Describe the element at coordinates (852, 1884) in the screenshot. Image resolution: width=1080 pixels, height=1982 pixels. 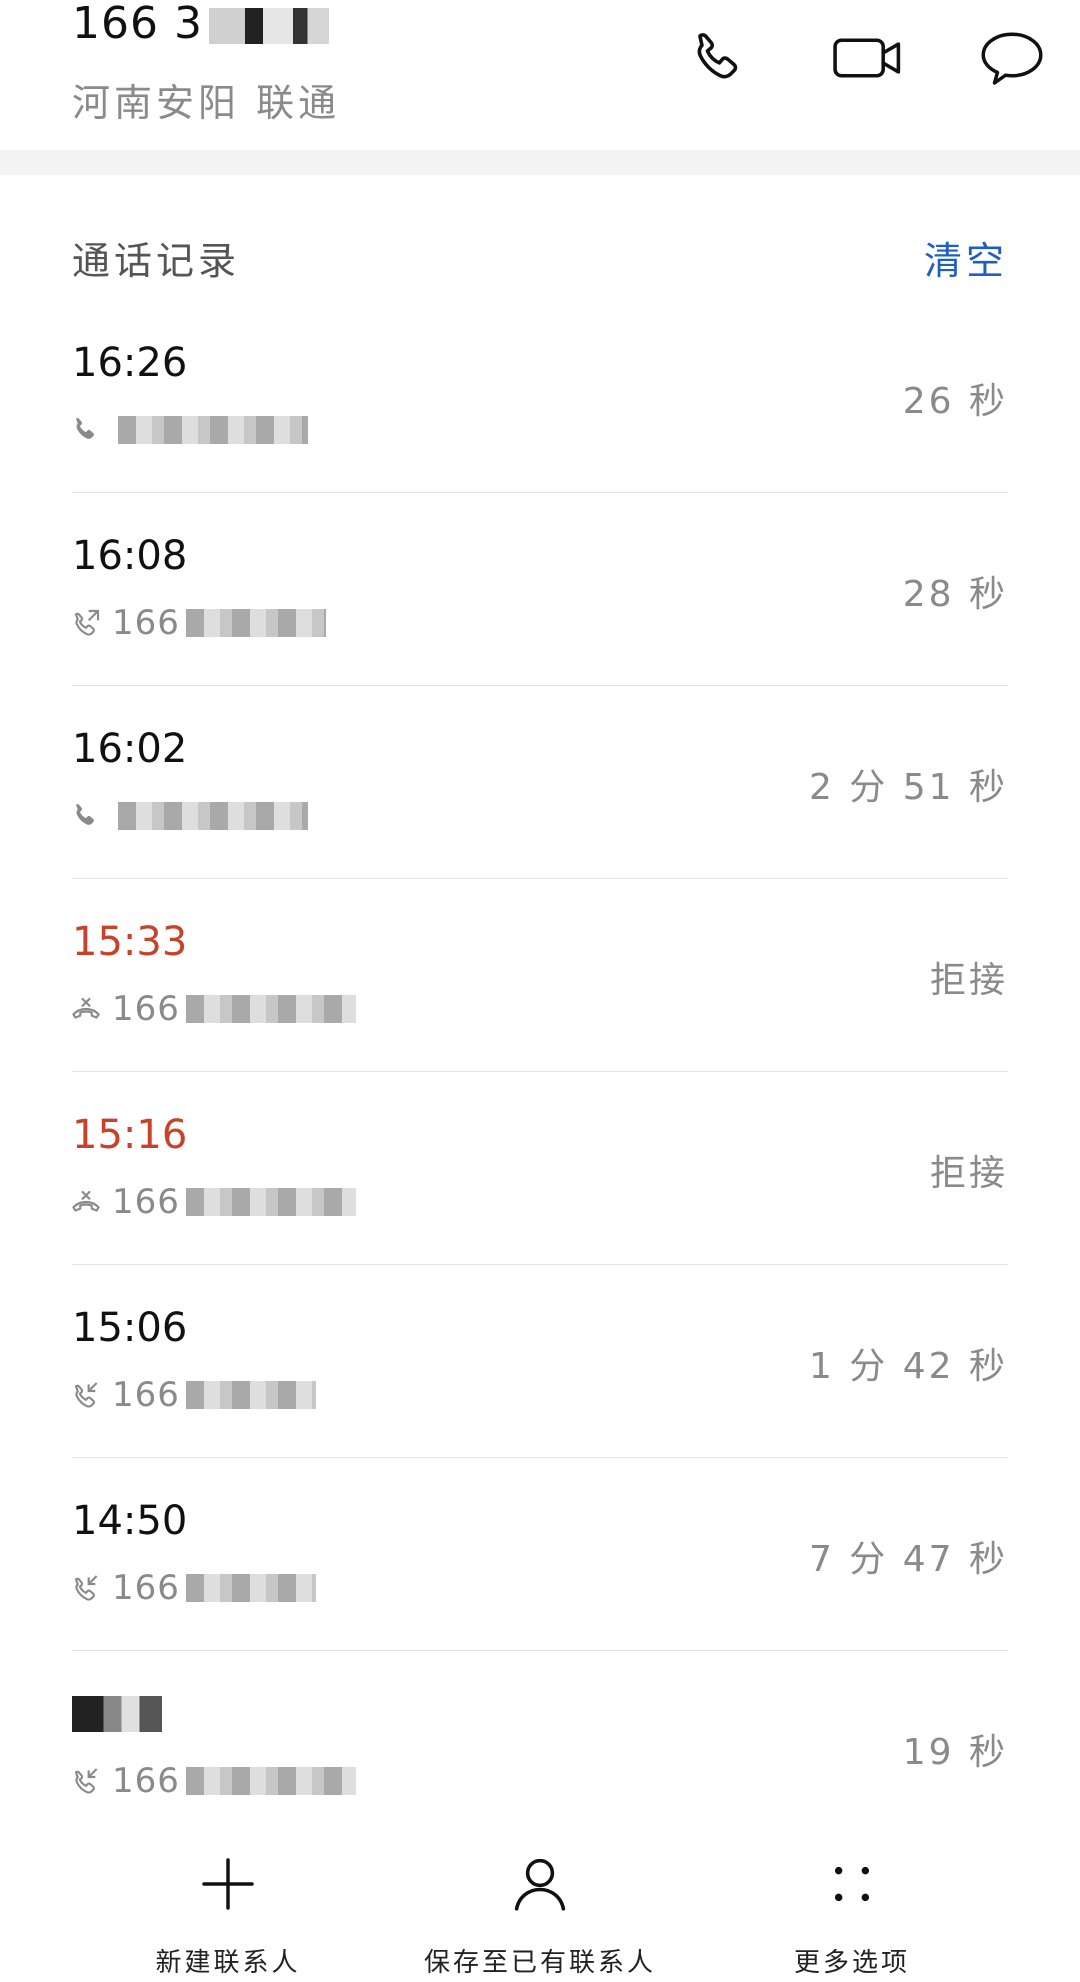
I see `more-dots-icon` at that location.